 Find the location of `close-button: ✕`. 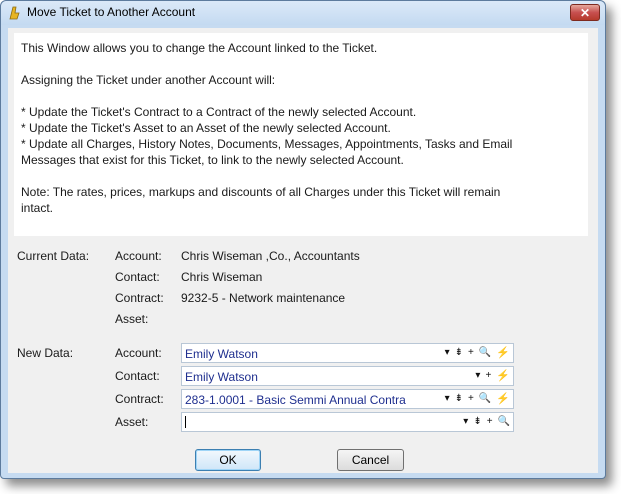

close-button: ✕ is located at coordinates (585, 12).